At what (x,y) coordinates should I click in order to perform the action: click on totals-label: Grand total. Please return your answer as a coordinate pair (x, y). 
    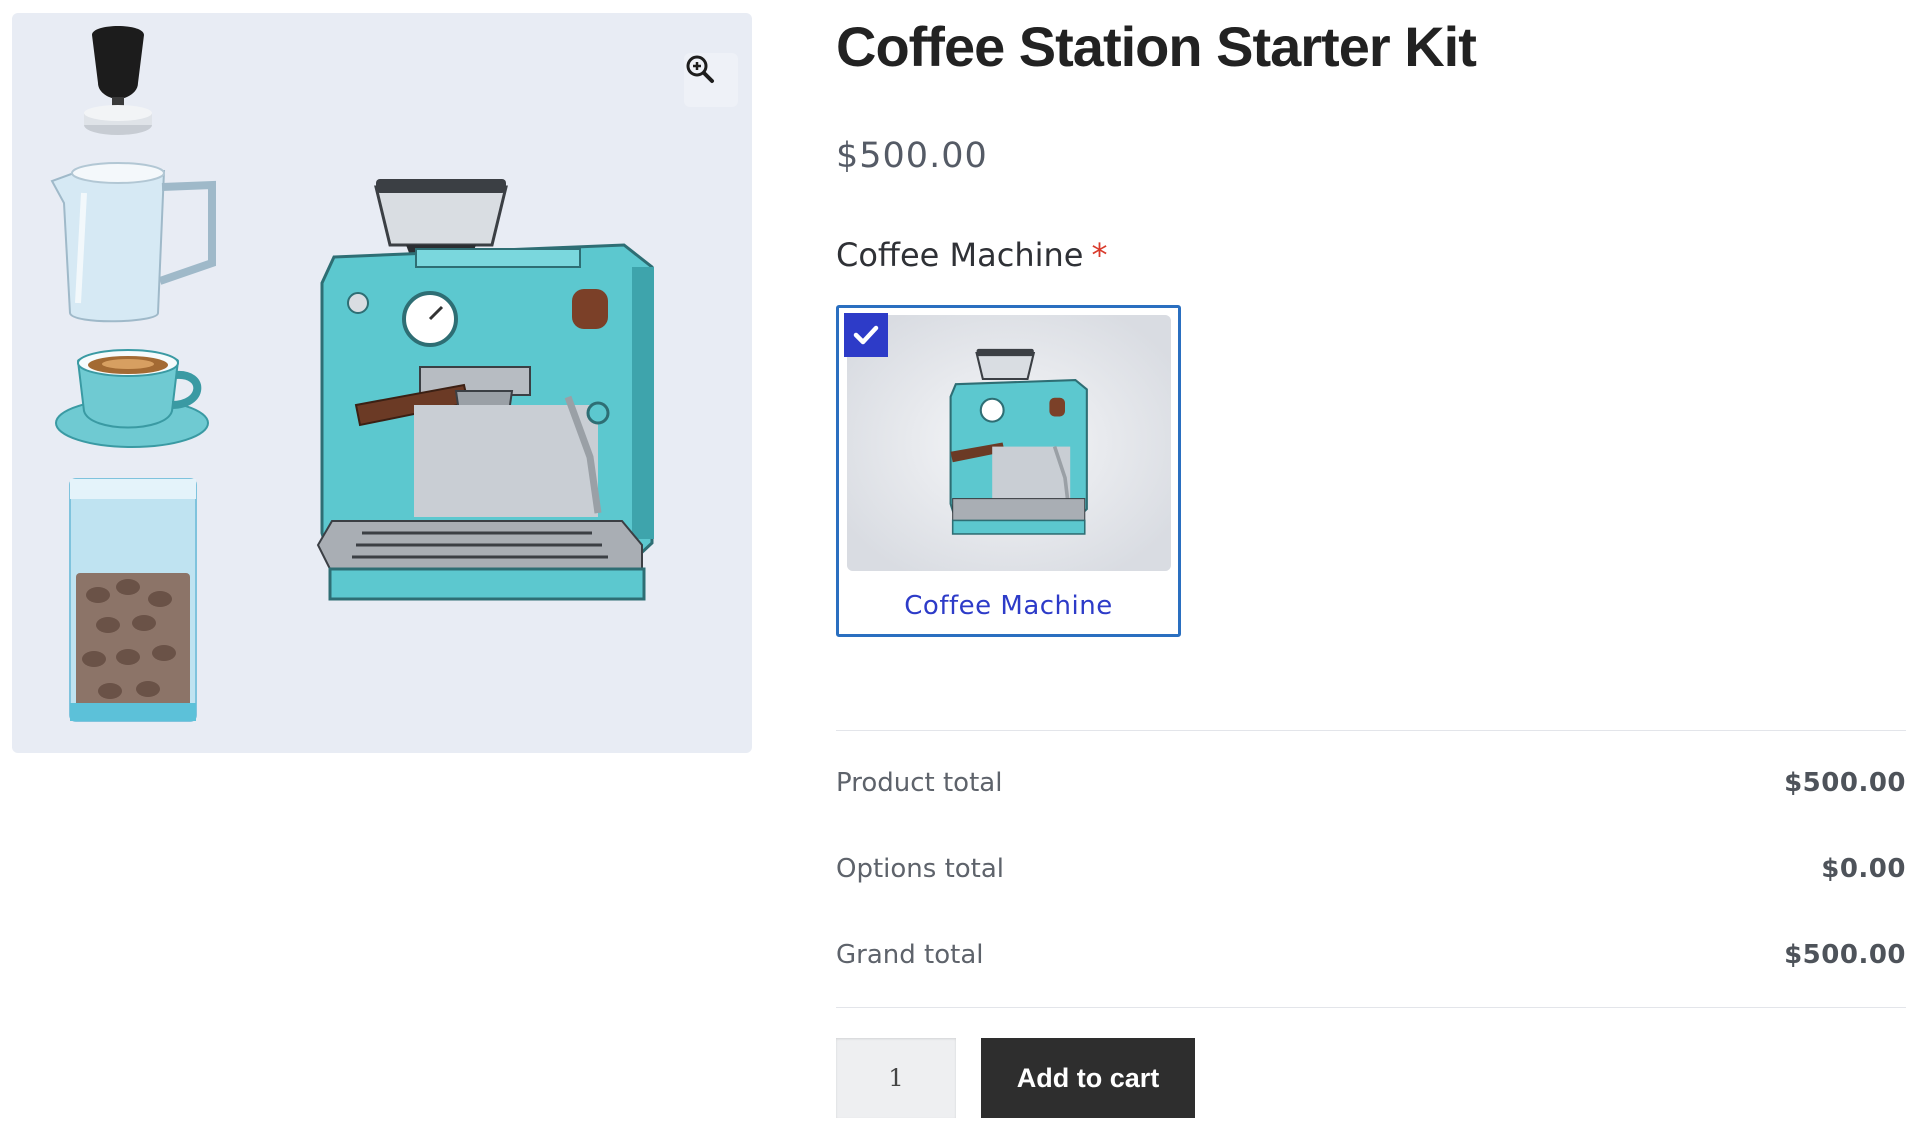
    Looking at the image, I should click on (910, 955).